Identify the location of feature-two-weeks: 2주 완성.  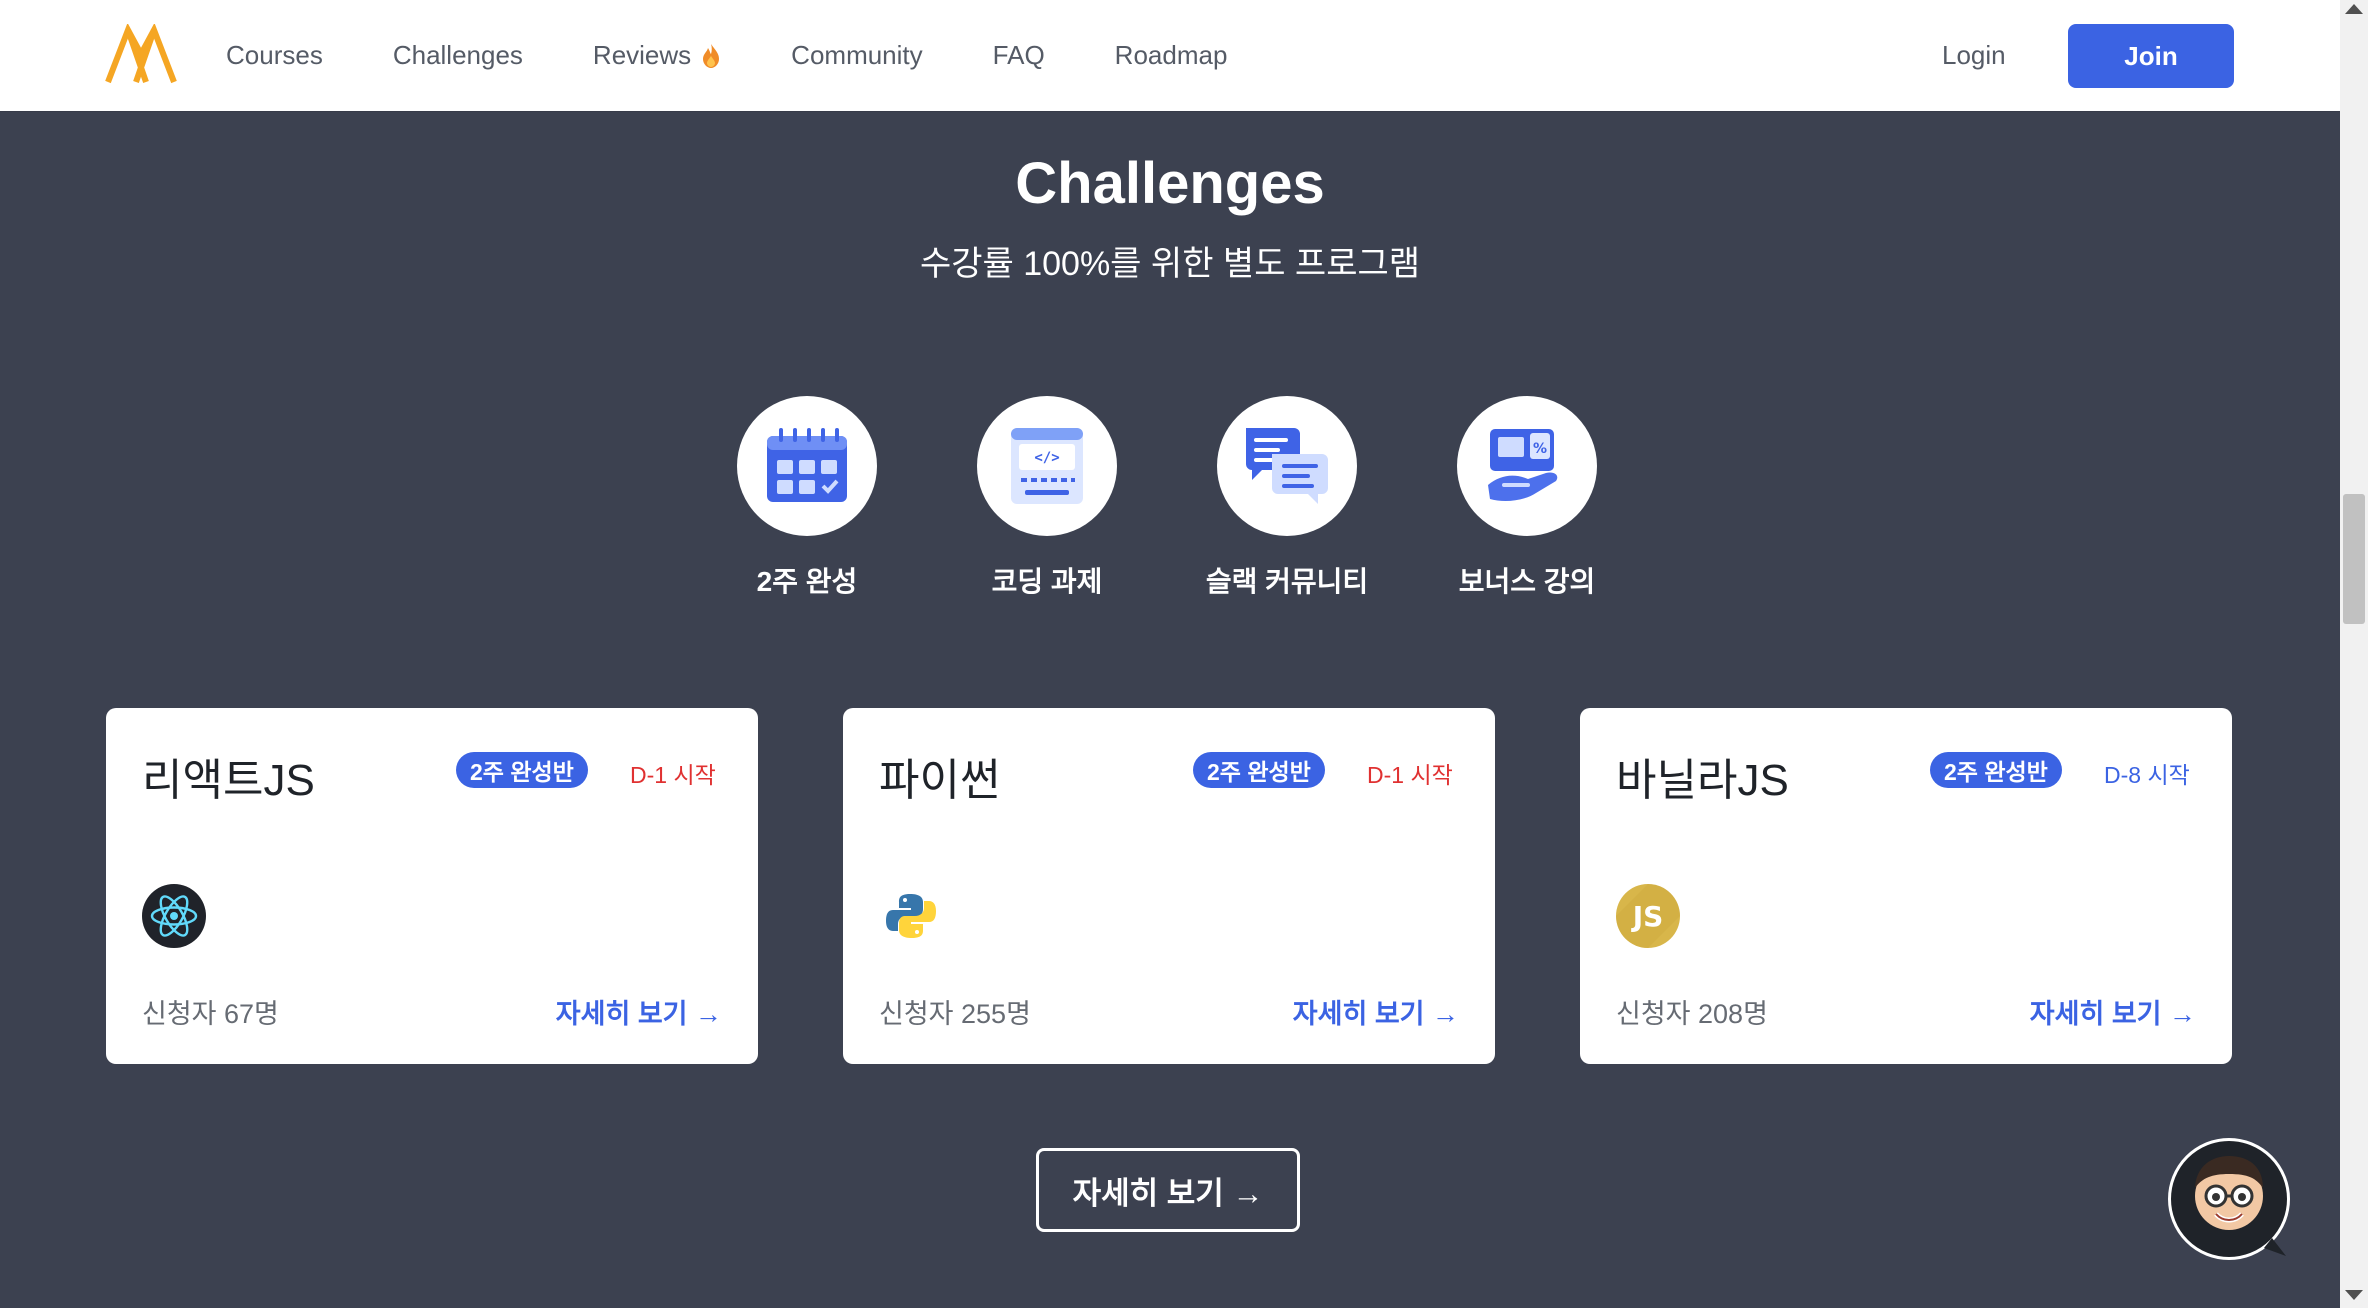
(807, 498).